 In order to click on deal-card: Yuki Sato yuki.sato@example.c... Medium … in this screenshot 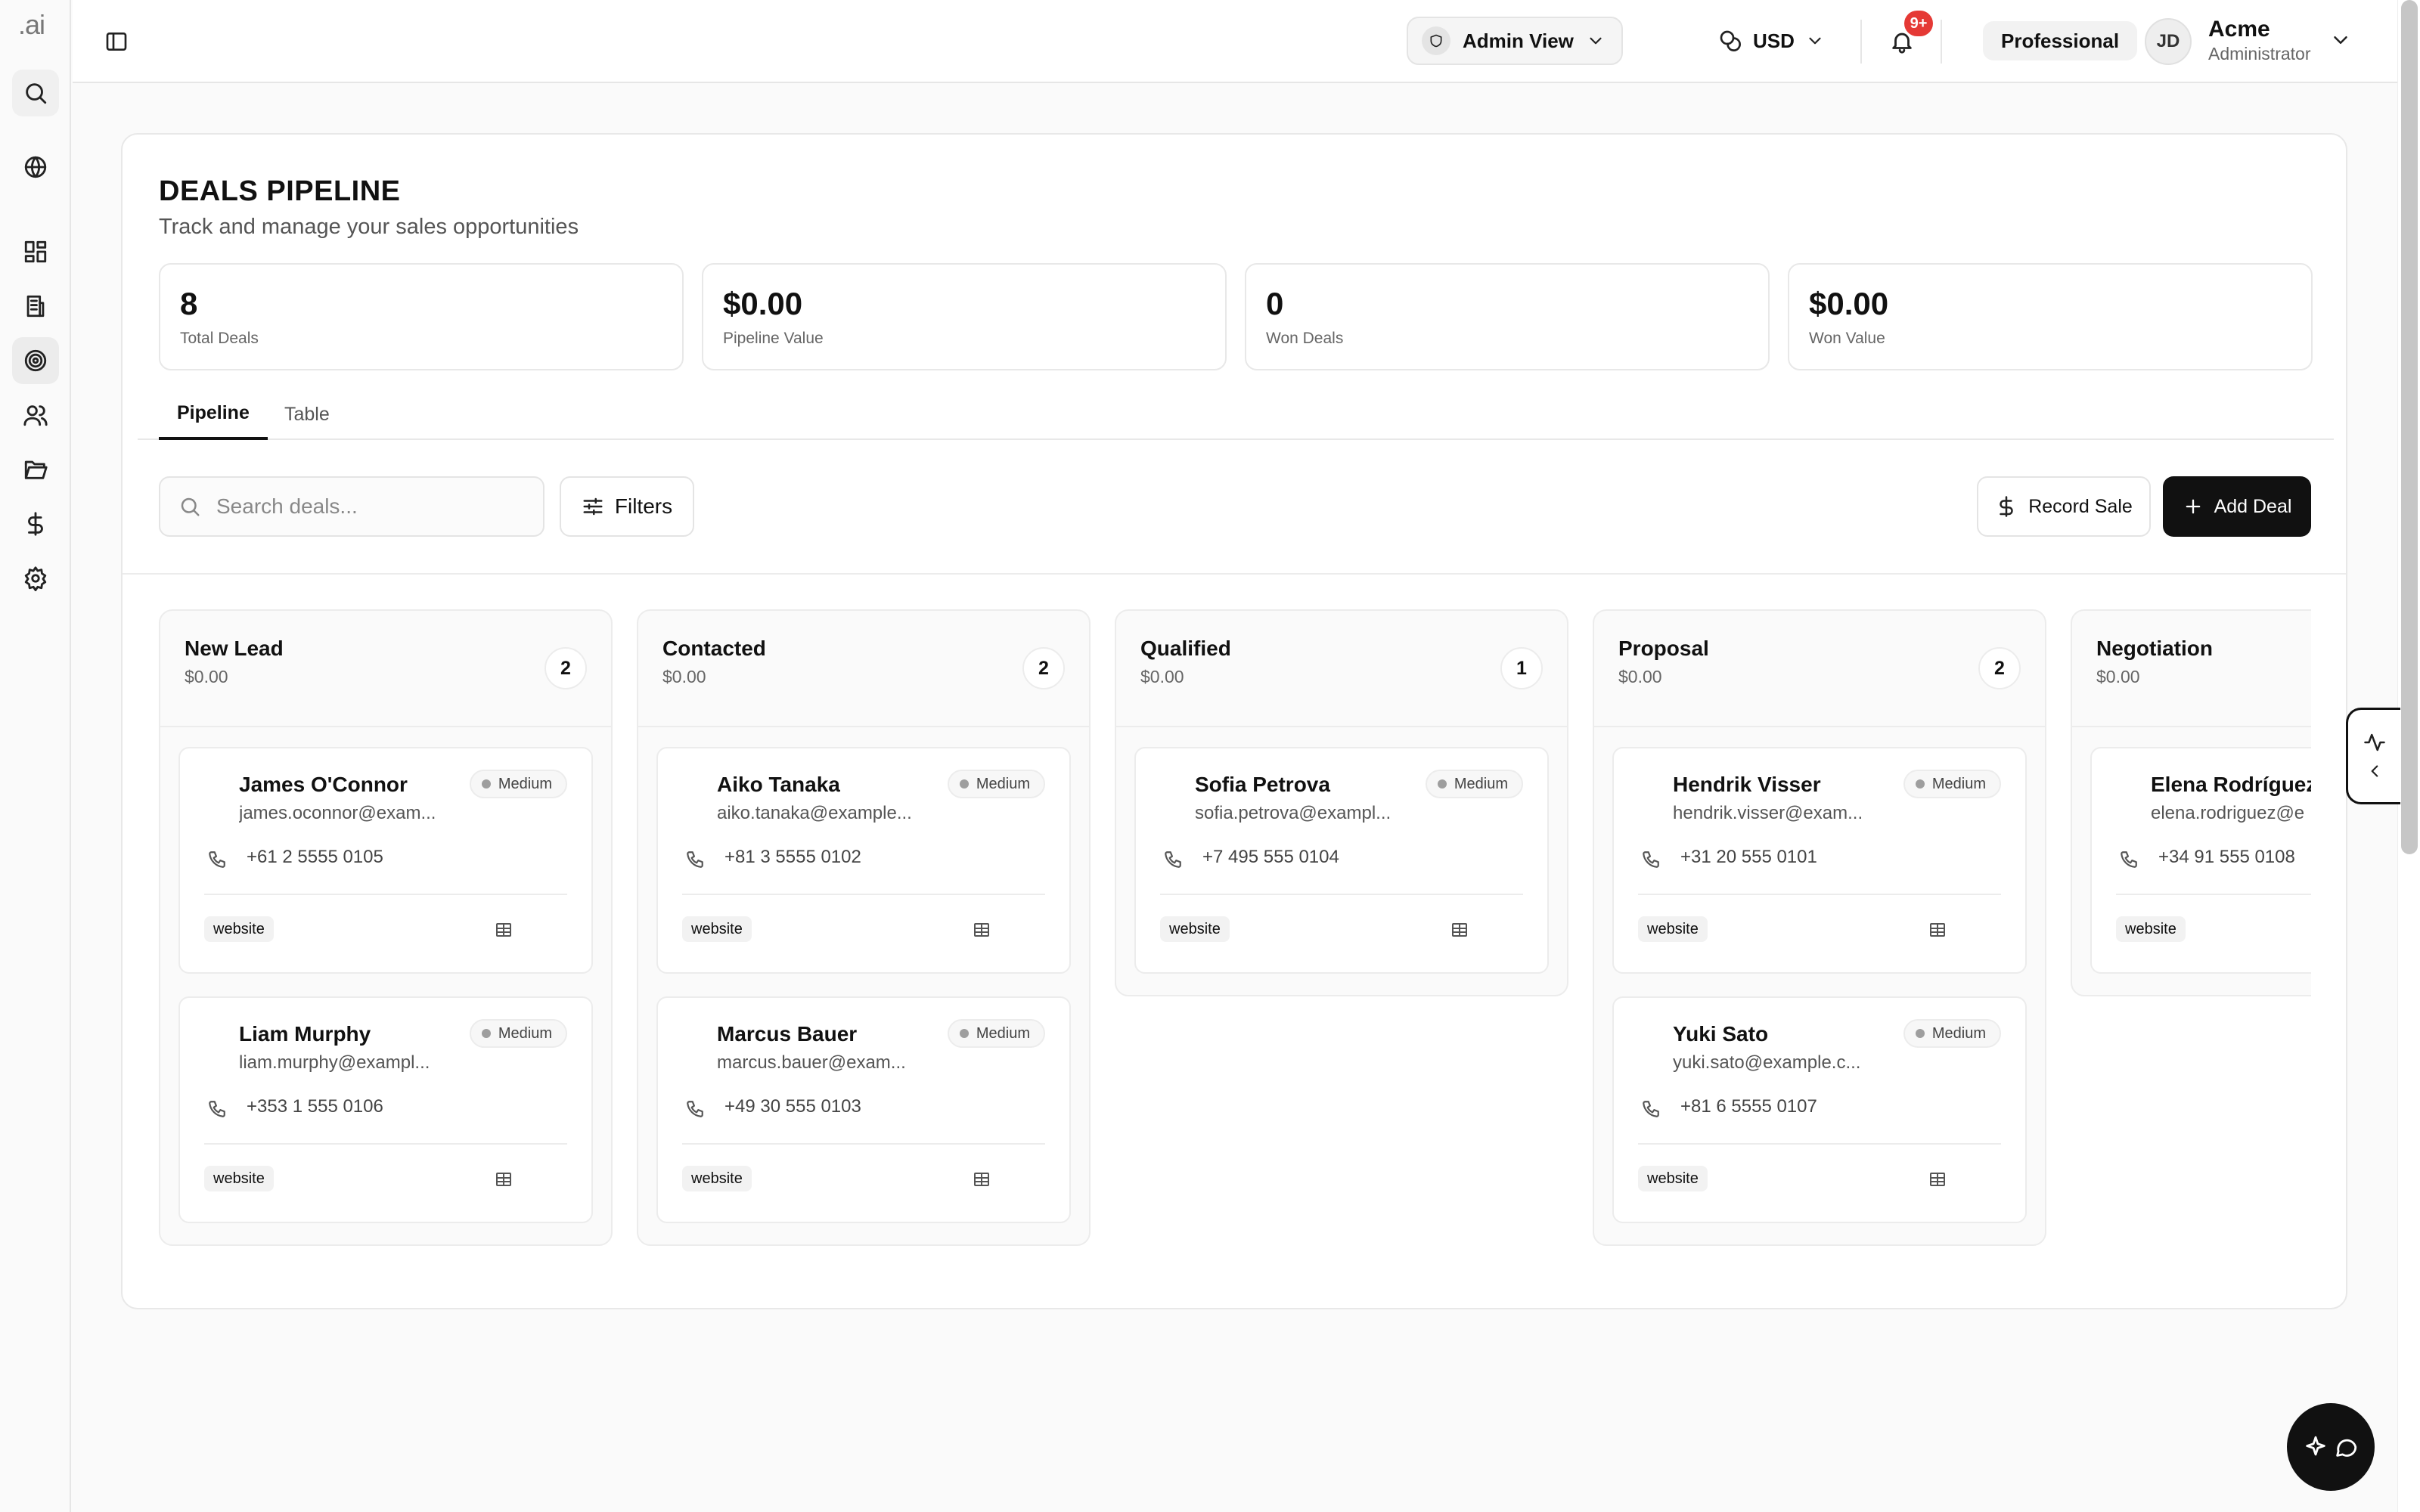, I will do `click(1819, 1109)`.